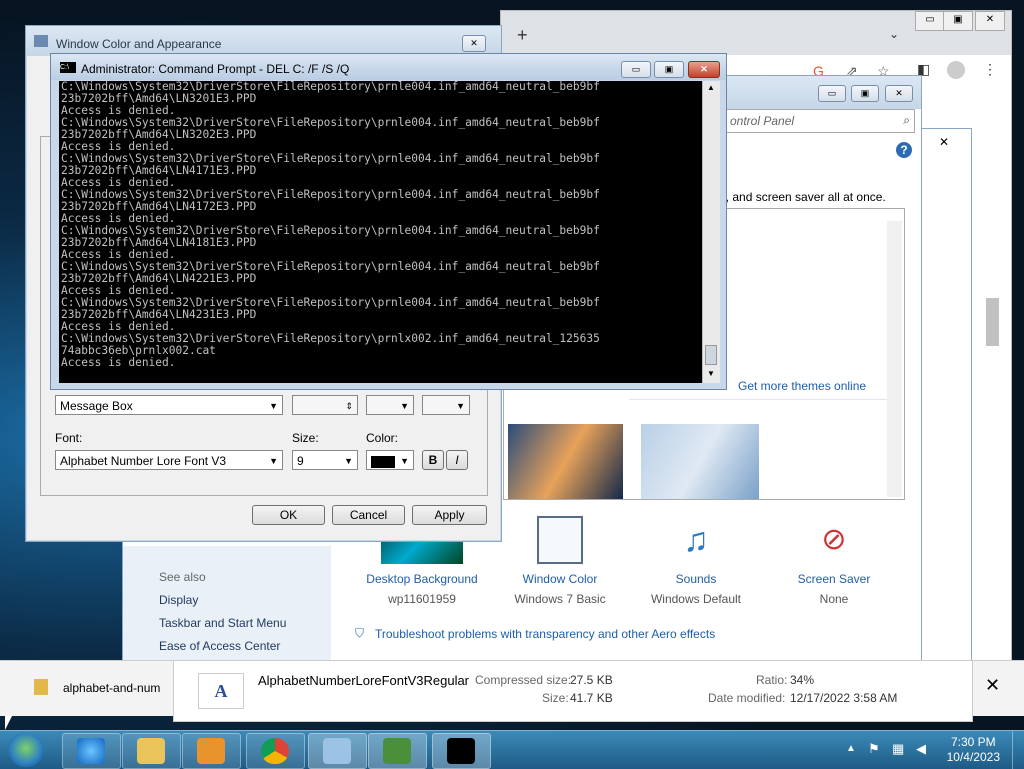 This screenshot has width=1024, height=769. I want to click on cmd-line: Access is denied., so click(118, 362).